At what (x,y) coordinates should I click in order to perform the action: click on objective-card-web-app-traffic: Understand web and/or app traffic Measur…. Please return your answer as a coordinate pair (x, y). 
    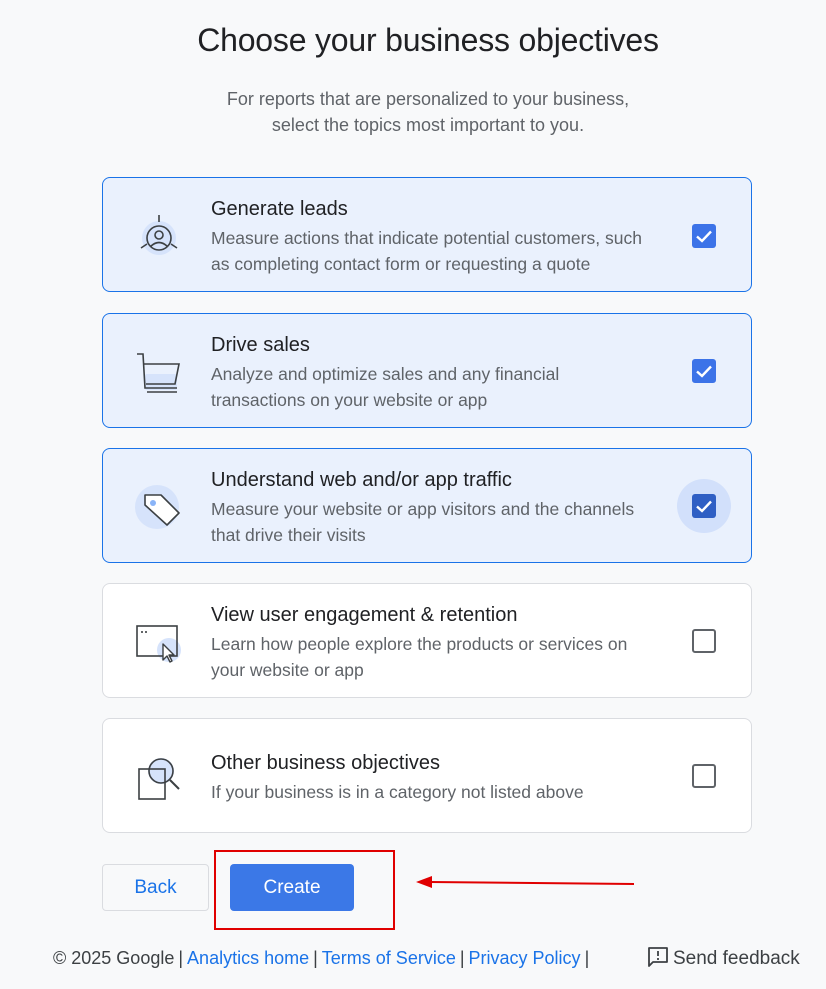
    Looking at the image, I should click on (427, 505).